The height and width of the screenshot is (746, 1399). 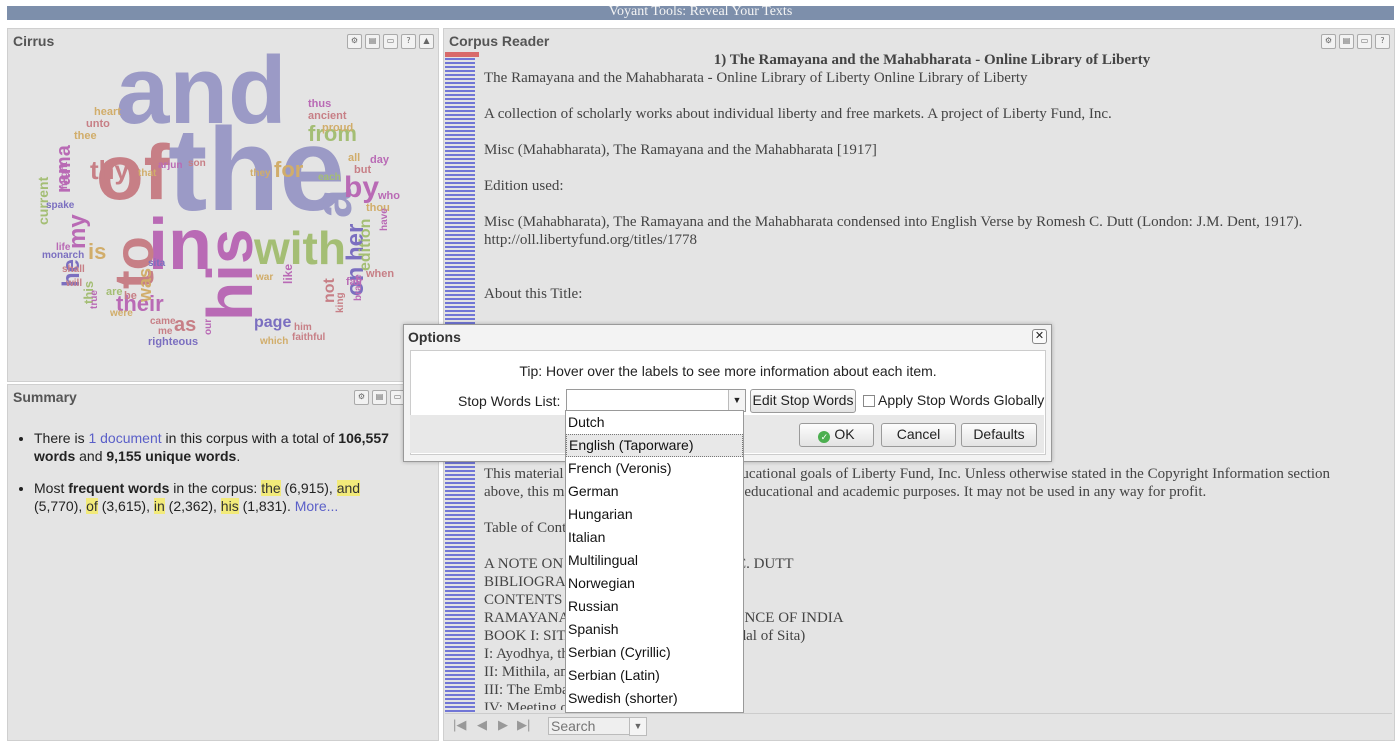 I want to click on stop-option: Spanish, so click(x=654, y=629).